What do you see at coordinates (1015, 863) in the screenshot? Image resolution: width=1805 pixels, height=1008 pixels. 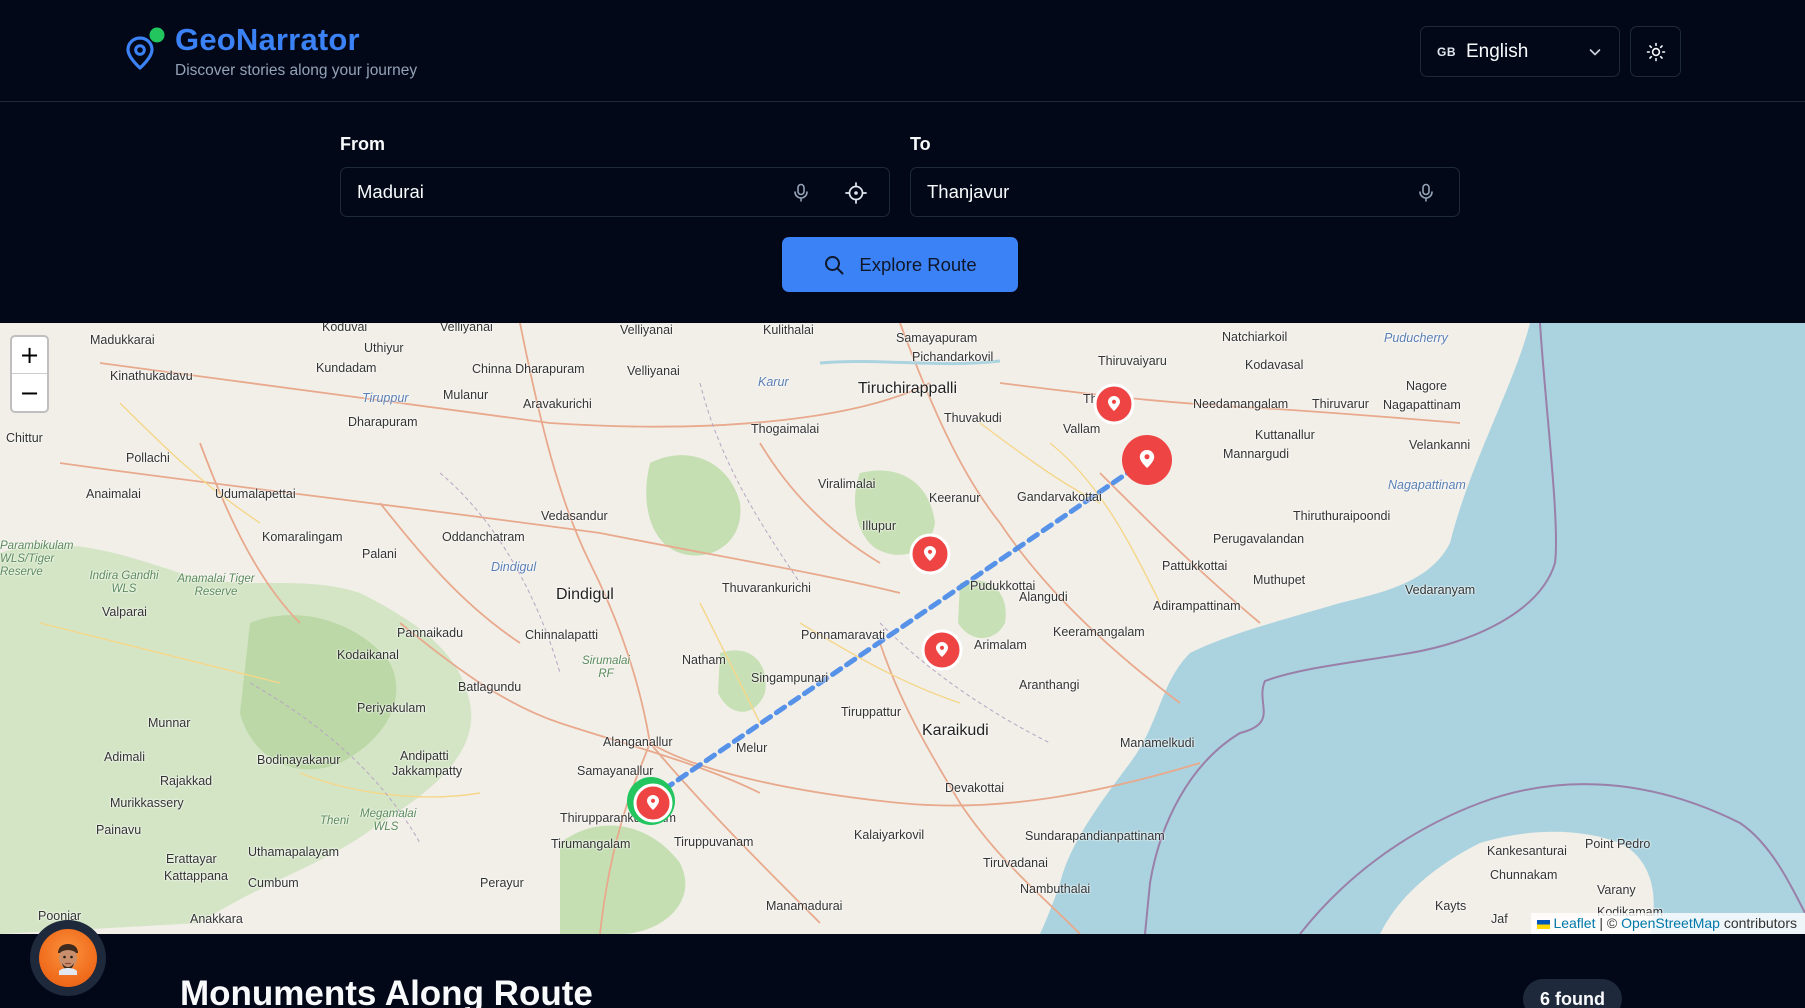 I see `map-label: Tiruvadanai` at bounding box center [1015, 863].